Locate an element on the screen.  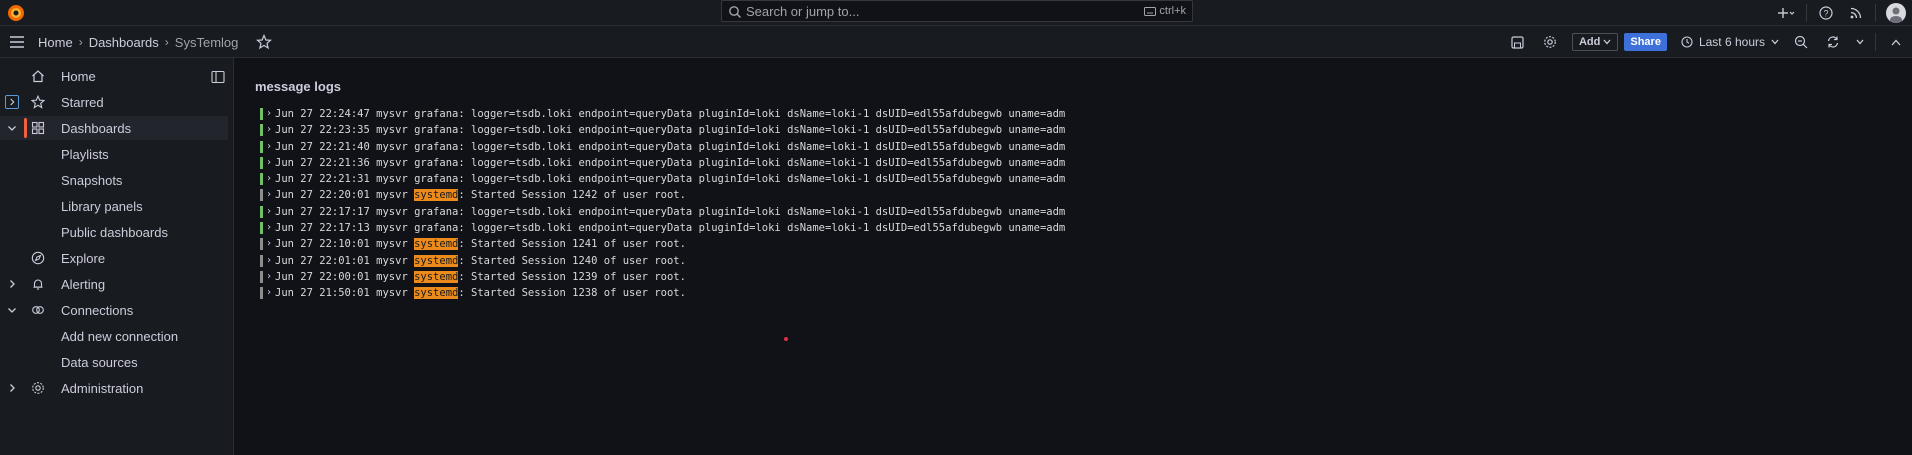
save-dashboard-button is located at coordinates (1518, 42).